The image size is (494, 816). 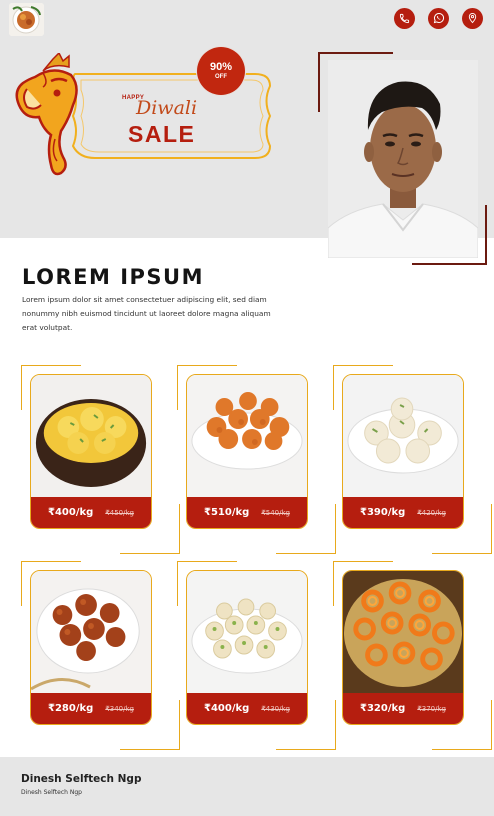 What do you see at coordinates (46, 114) in the screenshot?
I see `ganesha-icon` at bounding box center [46, 114].